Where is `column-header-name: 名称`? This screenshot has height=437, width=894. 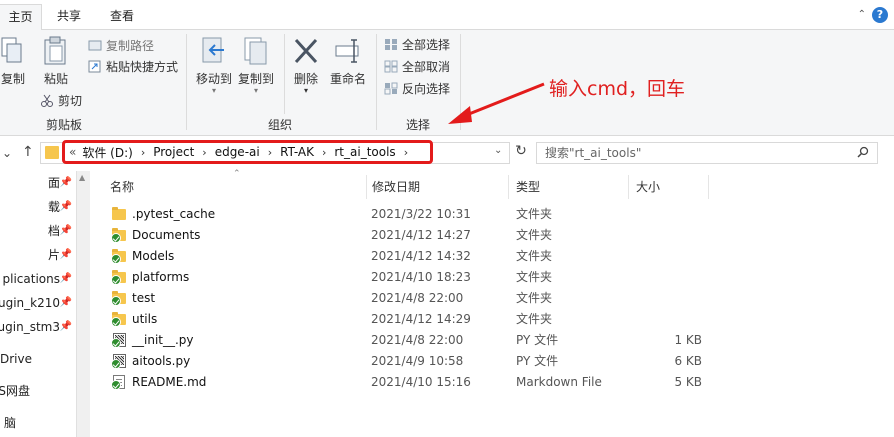 column-header-name: 名称 is located at coordinates (122, 187).